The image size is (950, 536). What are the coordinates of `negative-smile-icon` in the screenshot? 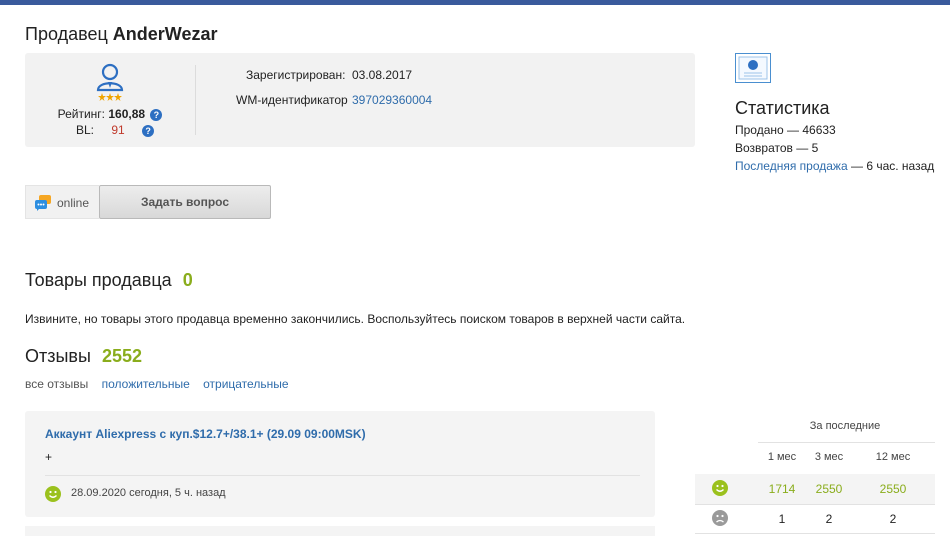 It's located at (720, 518).